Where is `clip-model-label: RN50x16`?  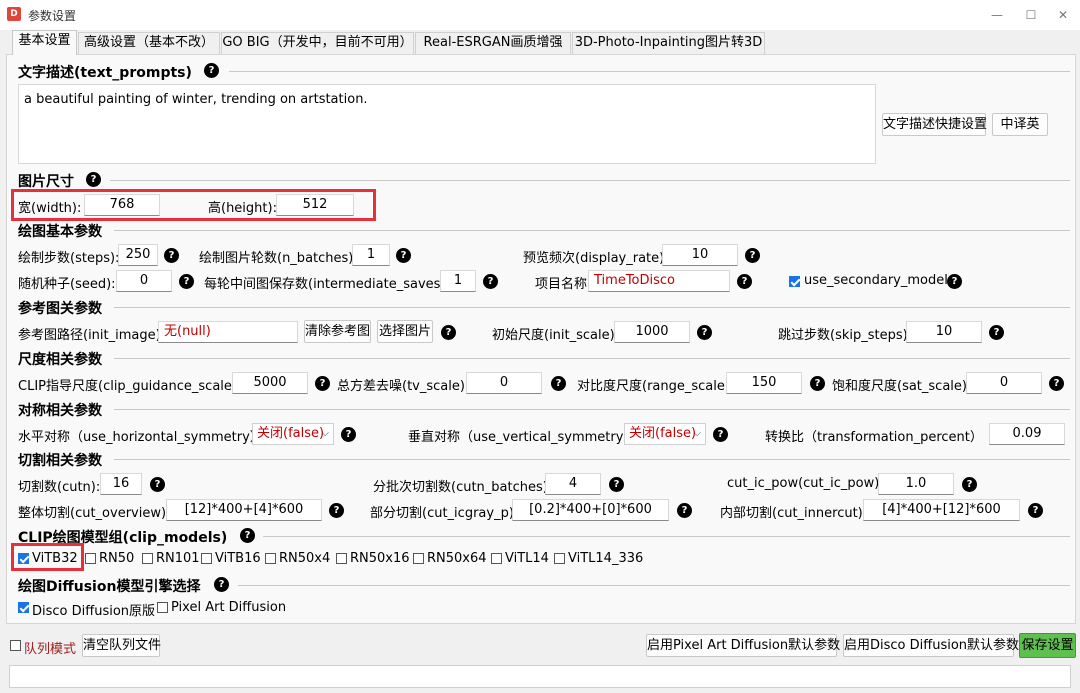
clip-model-label: RN50x16 is located at coordinates (380, 558).